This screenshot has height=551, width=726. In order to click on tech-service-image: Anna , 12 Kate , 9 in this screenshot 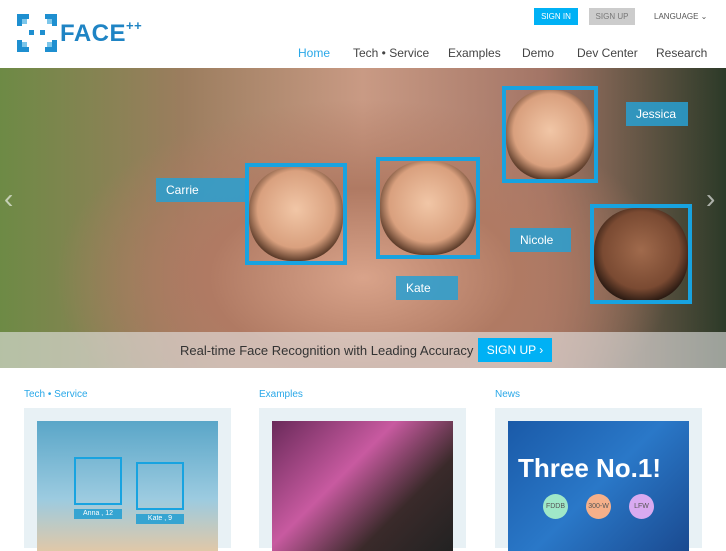, I will do `click(127, 486)`.